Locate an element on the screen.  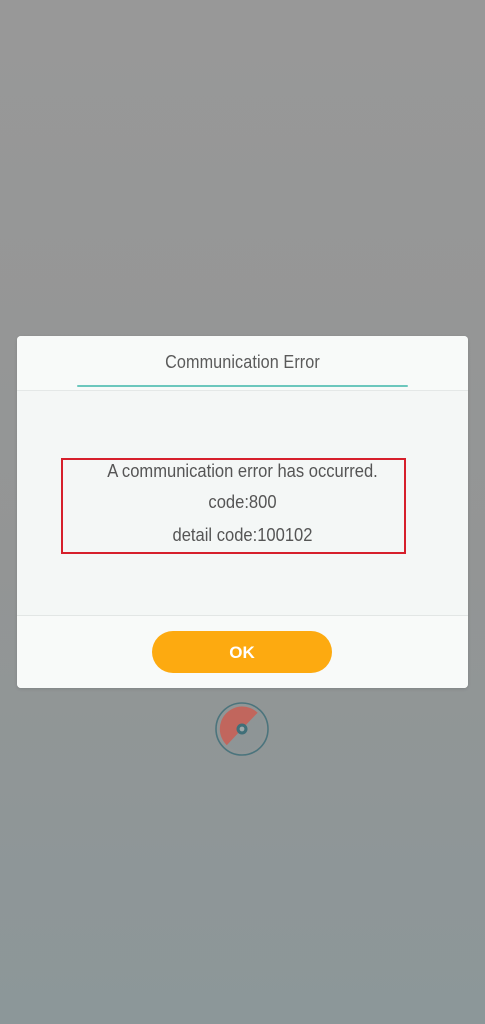
error-message: A communication error has occurred. is located at coordinates (242, 471).